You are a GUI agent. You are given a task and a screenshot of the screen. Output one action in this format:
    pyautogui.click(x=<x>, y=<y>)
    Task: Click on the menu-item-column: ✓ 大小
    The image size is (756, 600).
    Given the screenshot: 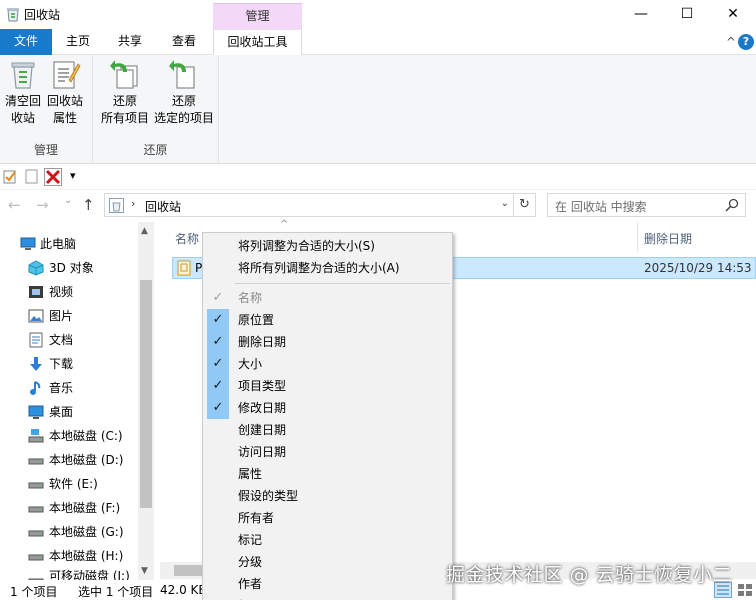 What is the action you would take?
    pyautogui.click(x=328, y=364)
    